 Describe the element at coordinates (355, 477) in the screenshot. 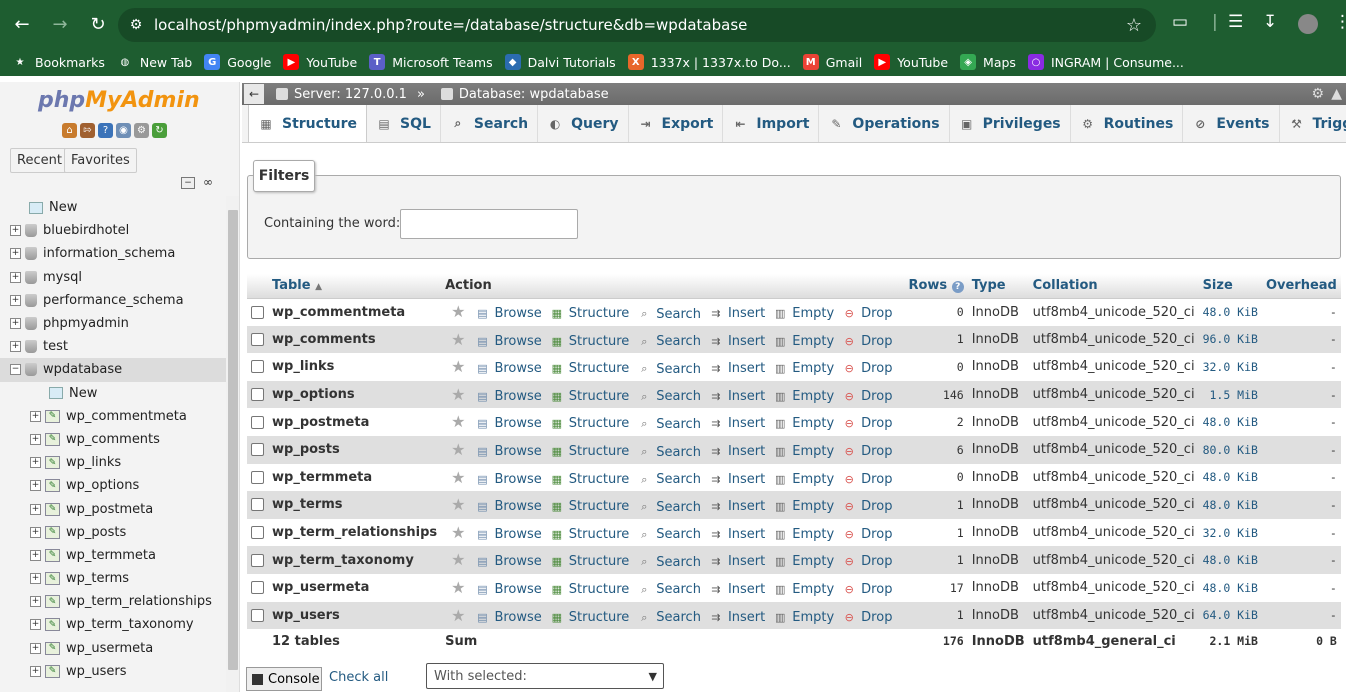

I see `table-name-link: wp_termmeta` at that location.